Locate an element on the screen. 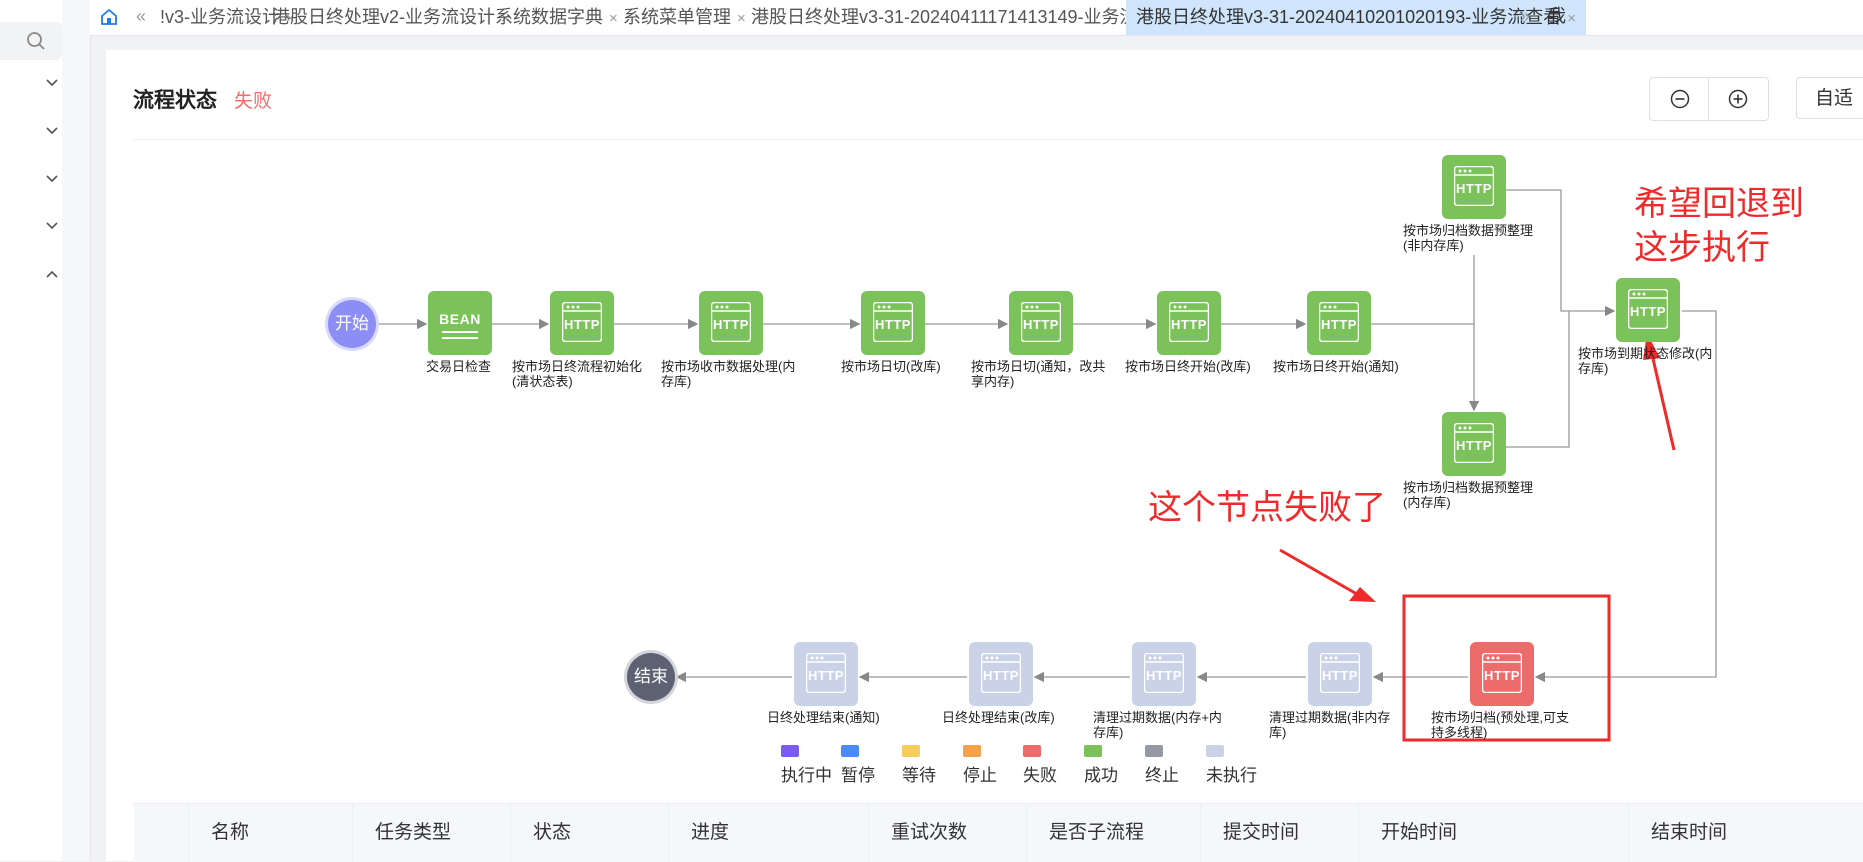  flow-node-http-failed: HTTP is located at coordinates (1502, 674).